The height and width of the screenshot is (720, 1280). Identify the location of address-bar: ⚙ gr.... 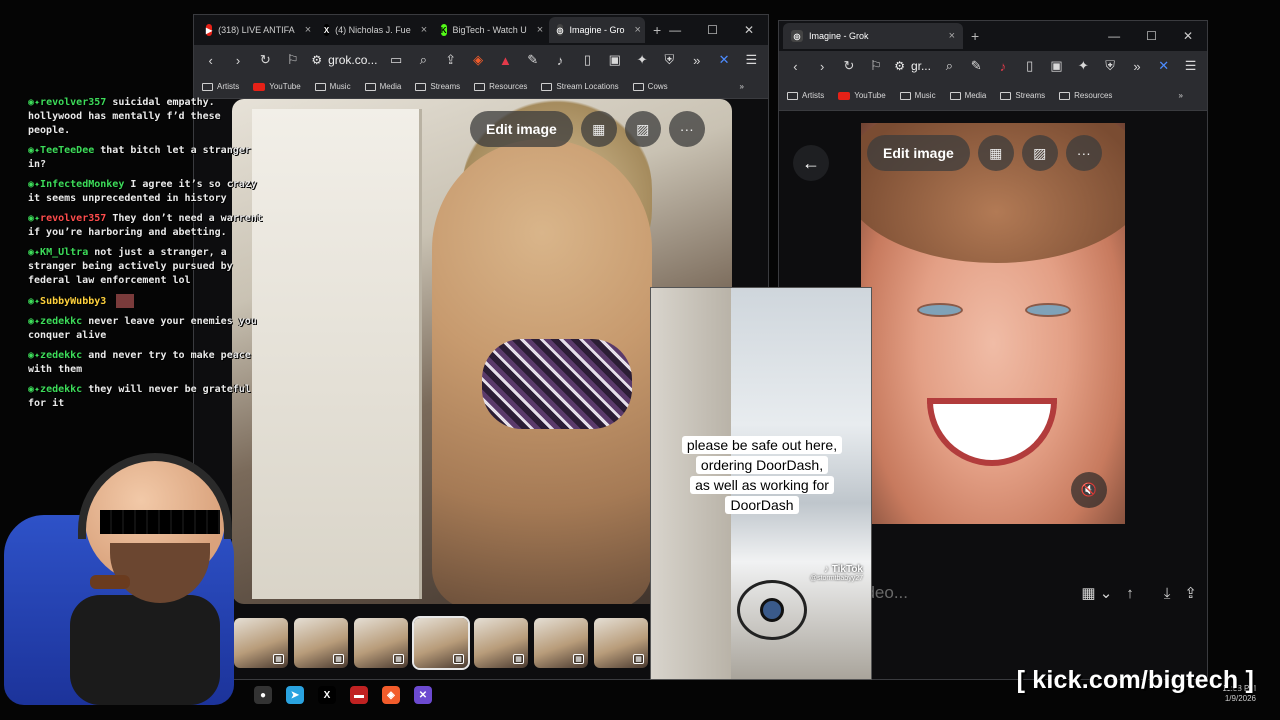
(912, 66).